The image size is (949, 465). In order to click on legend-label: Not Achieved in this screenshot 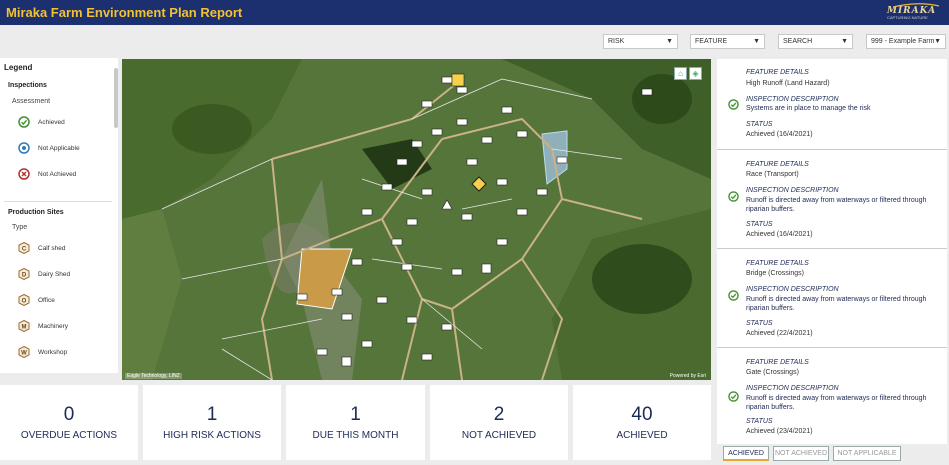, I will do `click(57, 174)`.